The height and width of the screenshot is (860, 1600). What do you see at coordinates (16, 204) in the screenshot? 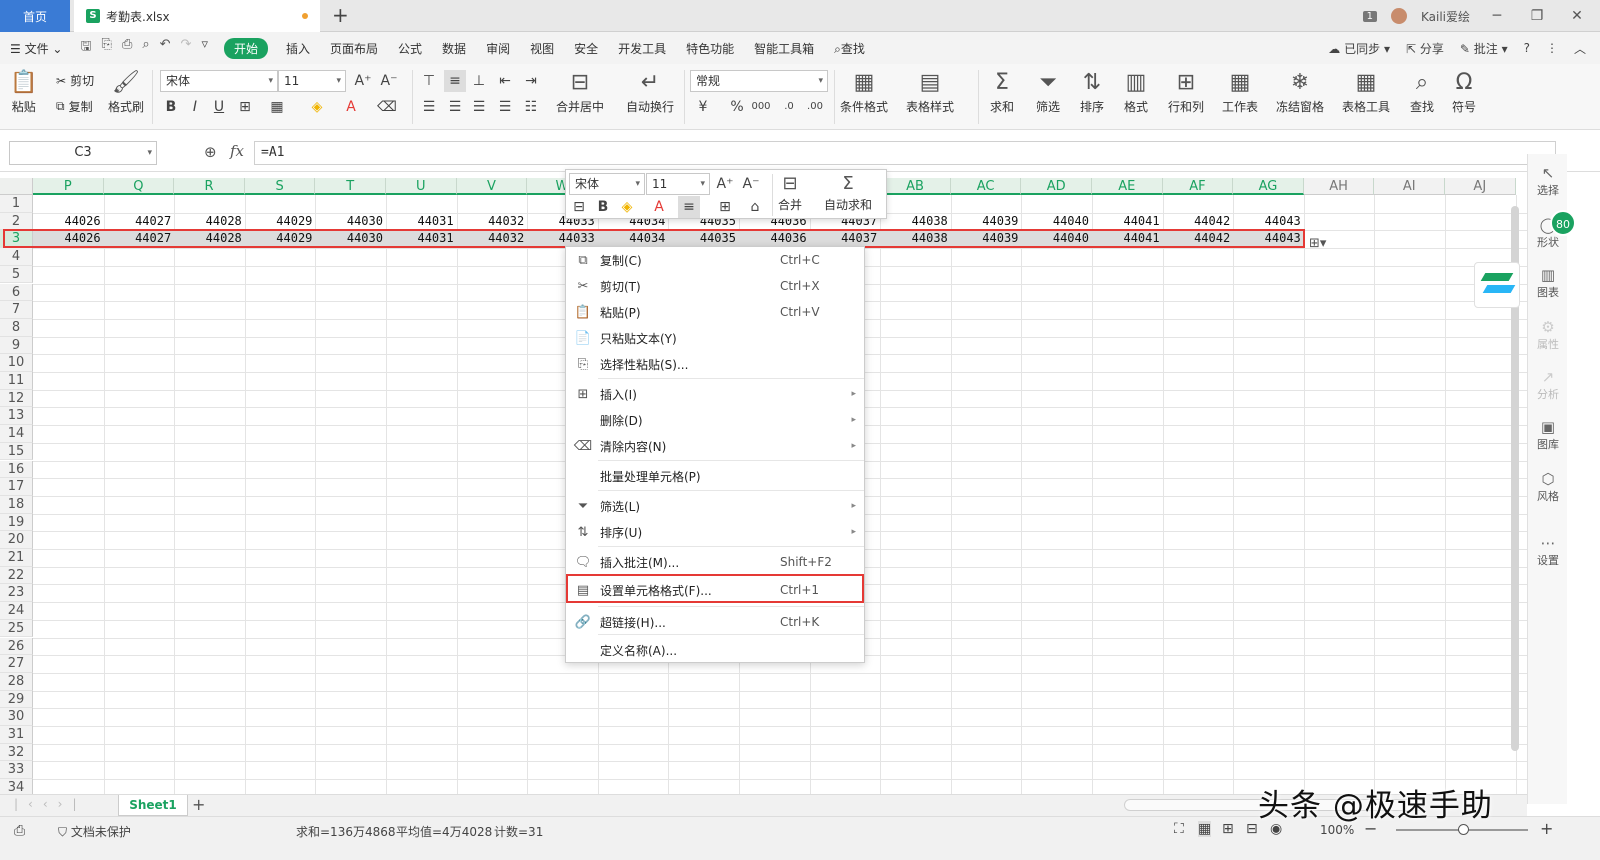
I see `row-header: 1` at bounding box center [16, 204].